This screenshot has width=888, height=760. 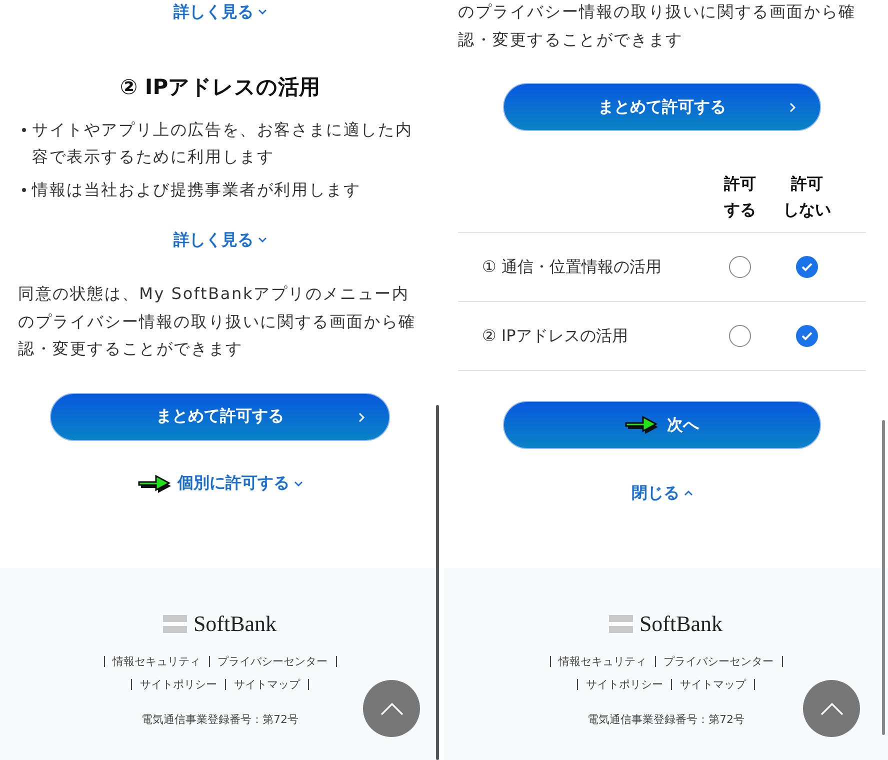 What do you see at coordinates (223, 143) in the screenshot?
I see `bullet-text: サイトやアプリ上の広告を、お客さまに適した内容で表示するために利用します` at bounding box center [223, 143].